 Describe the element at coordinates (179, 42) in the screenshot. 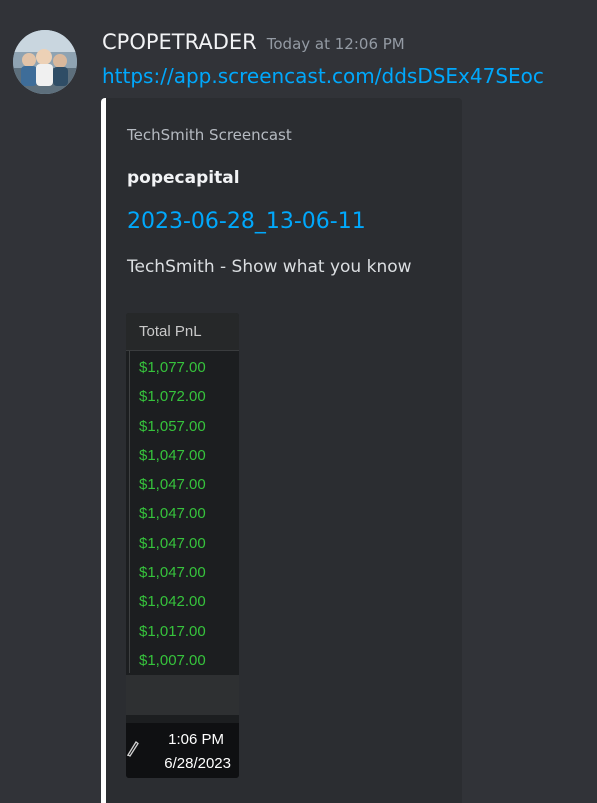

I see `username: CPOPETRADER` at that location.